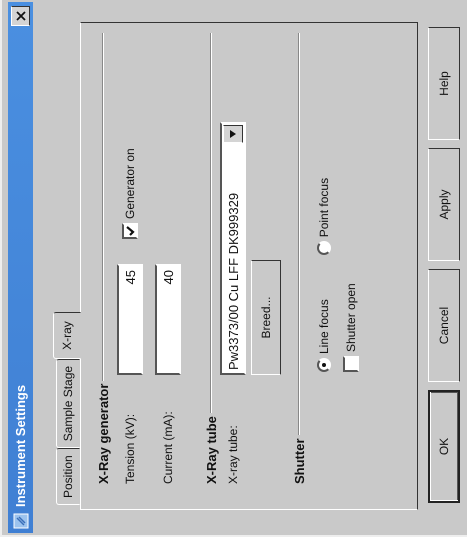 The height and width of the screenshot is (537, 467). I want to click on section-heading: X-Ray generator, so click(103, 434).